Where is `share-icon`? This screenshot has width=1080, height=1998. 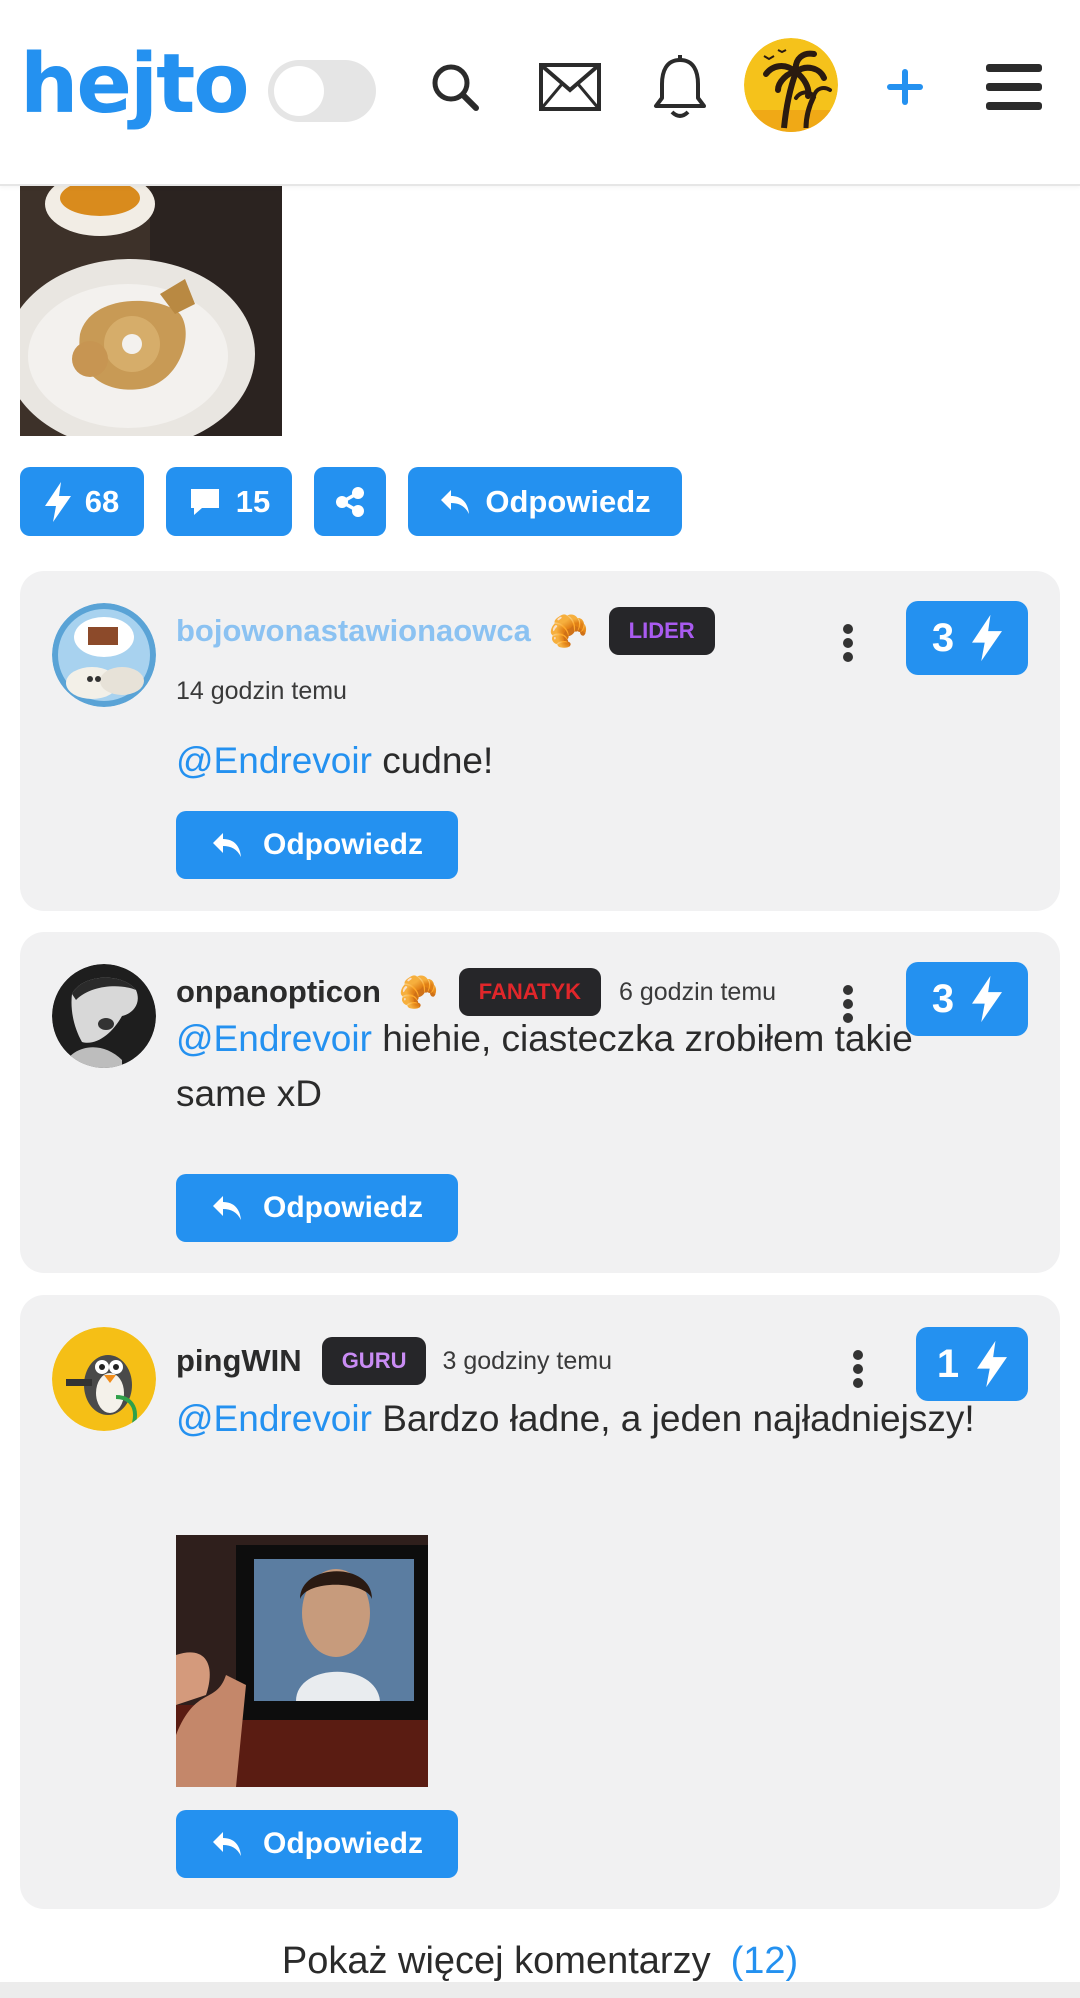
share-icon is located at coordinates (350, 501).